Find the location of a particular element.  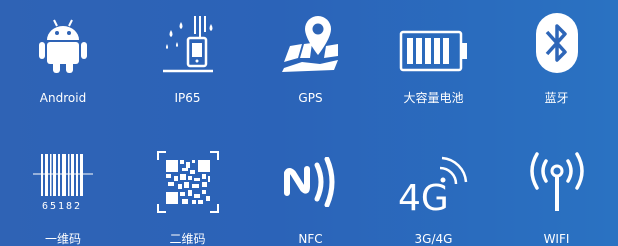

android-icon is located at coordinates (63, 42).